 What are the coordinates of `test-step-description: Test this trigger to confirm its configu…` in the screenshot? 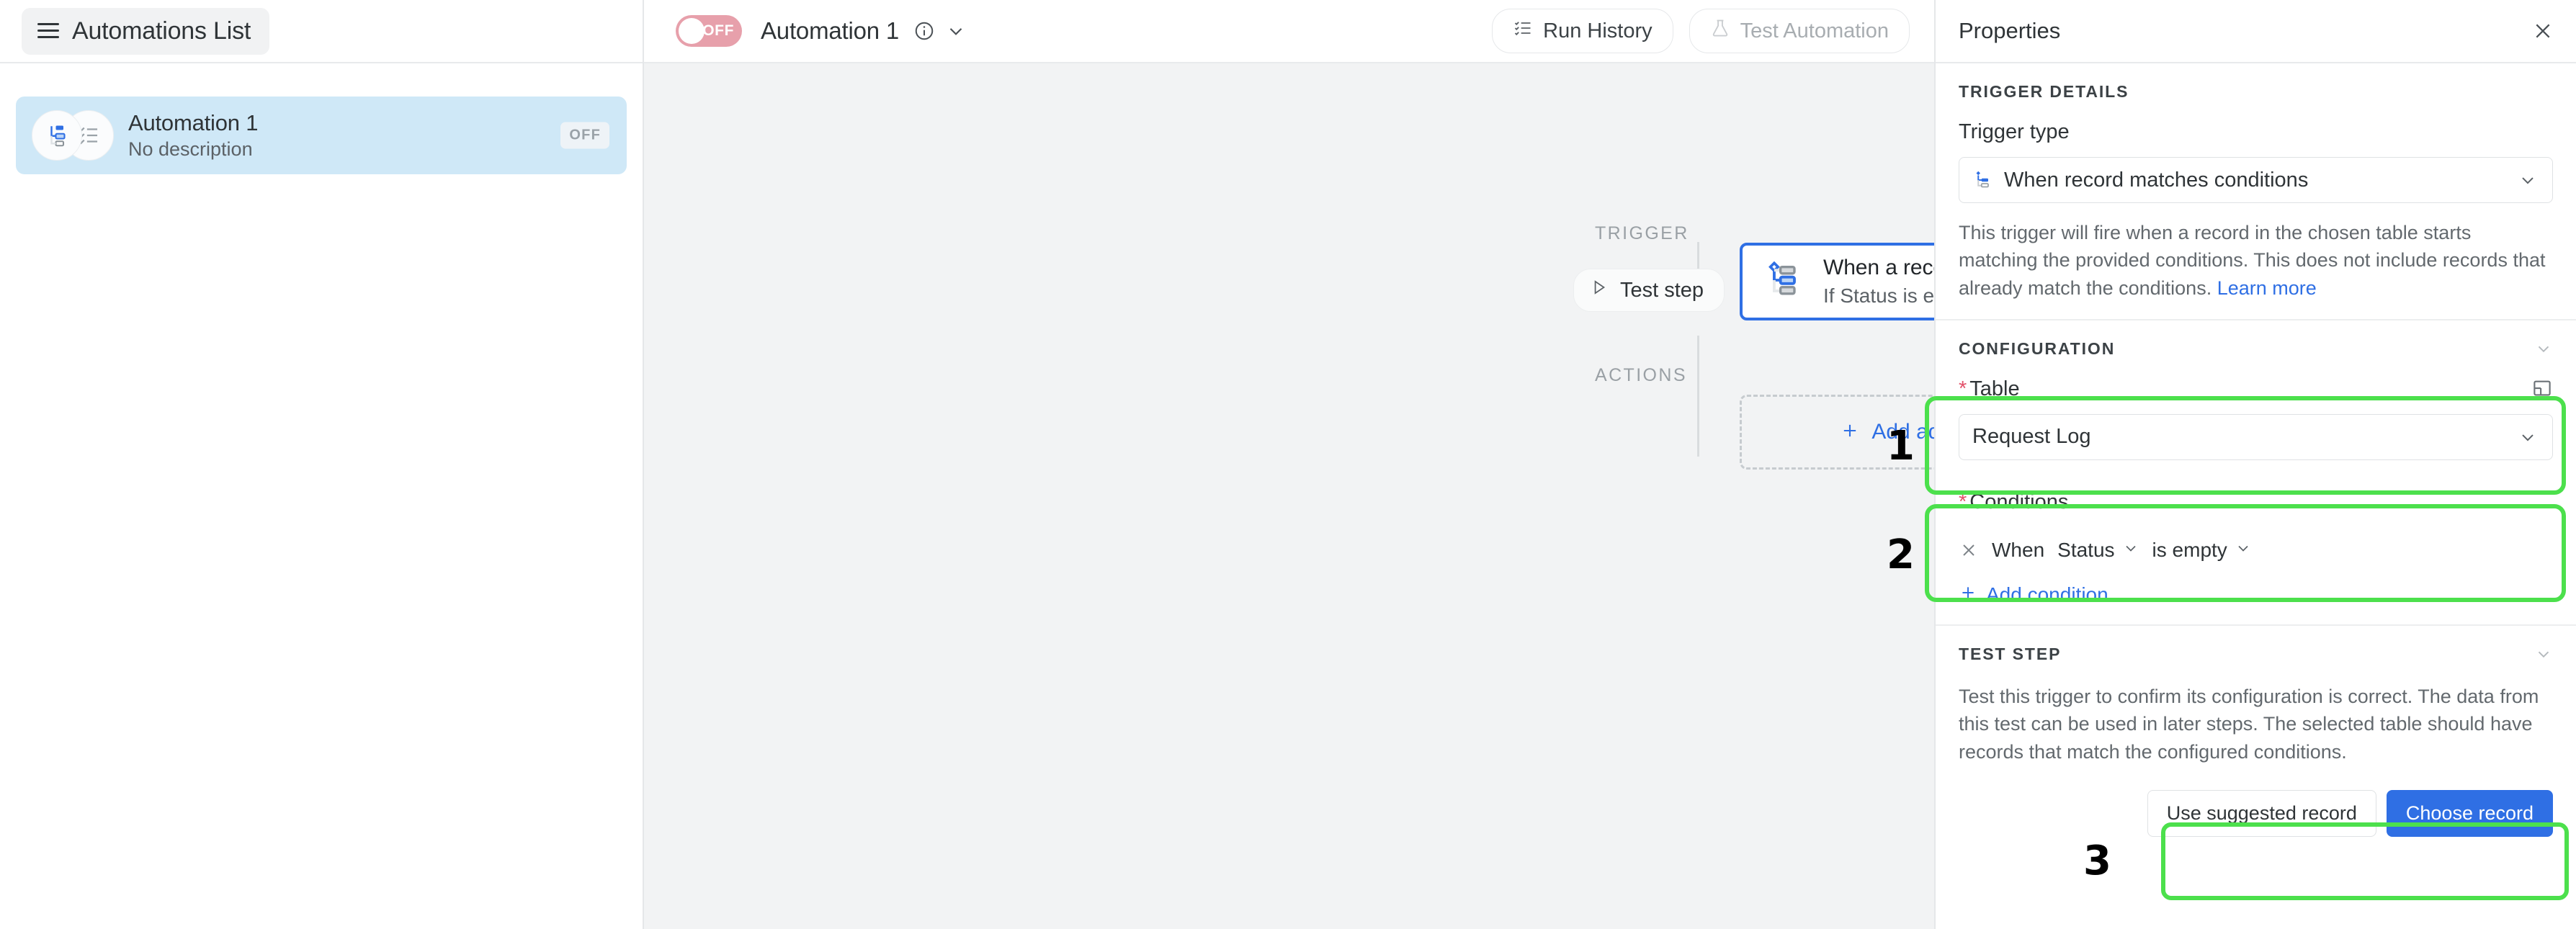 It's located at (2249, 724).